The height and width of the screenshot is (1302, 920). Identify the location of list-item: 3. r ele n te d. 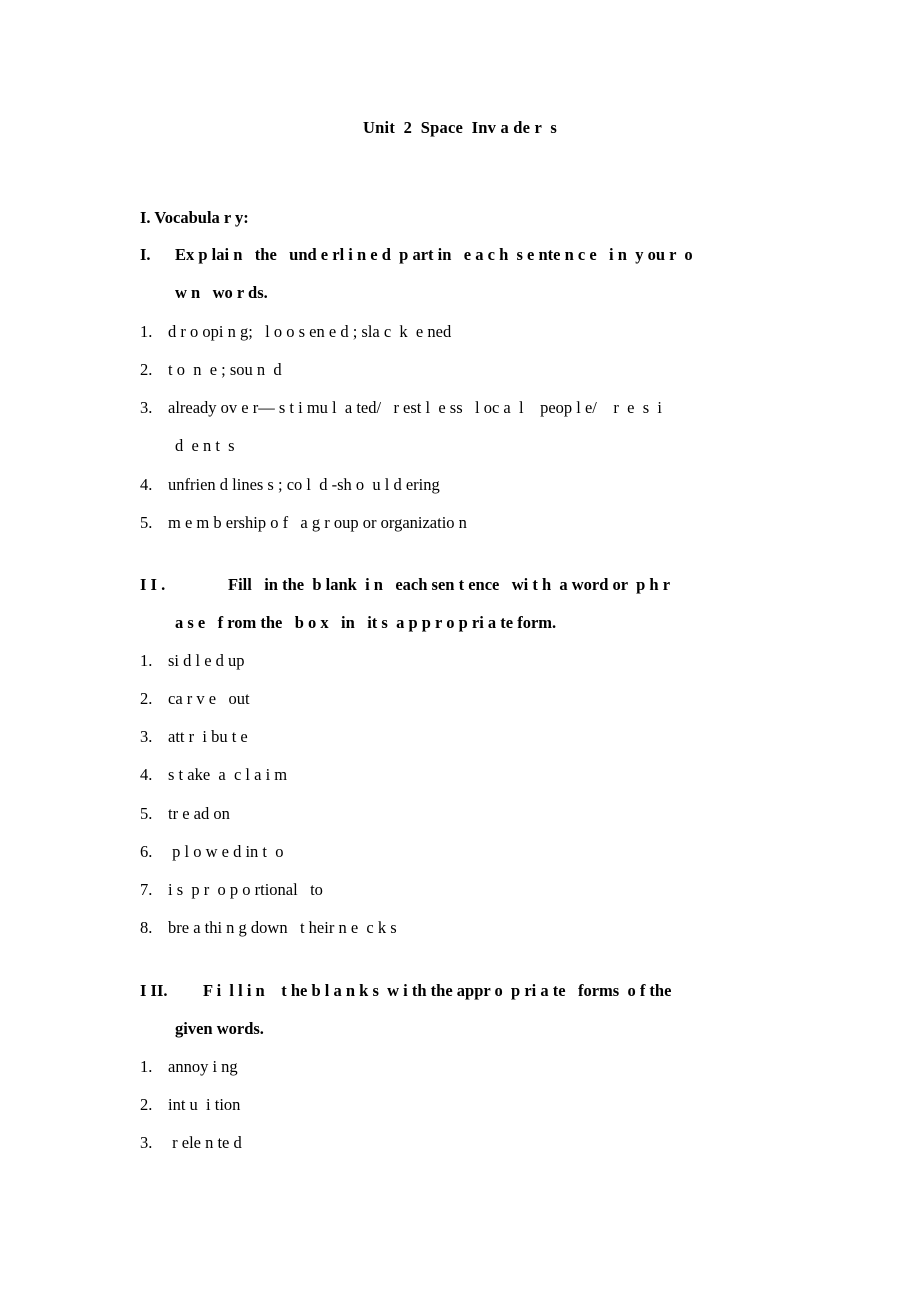
(191, 1173).